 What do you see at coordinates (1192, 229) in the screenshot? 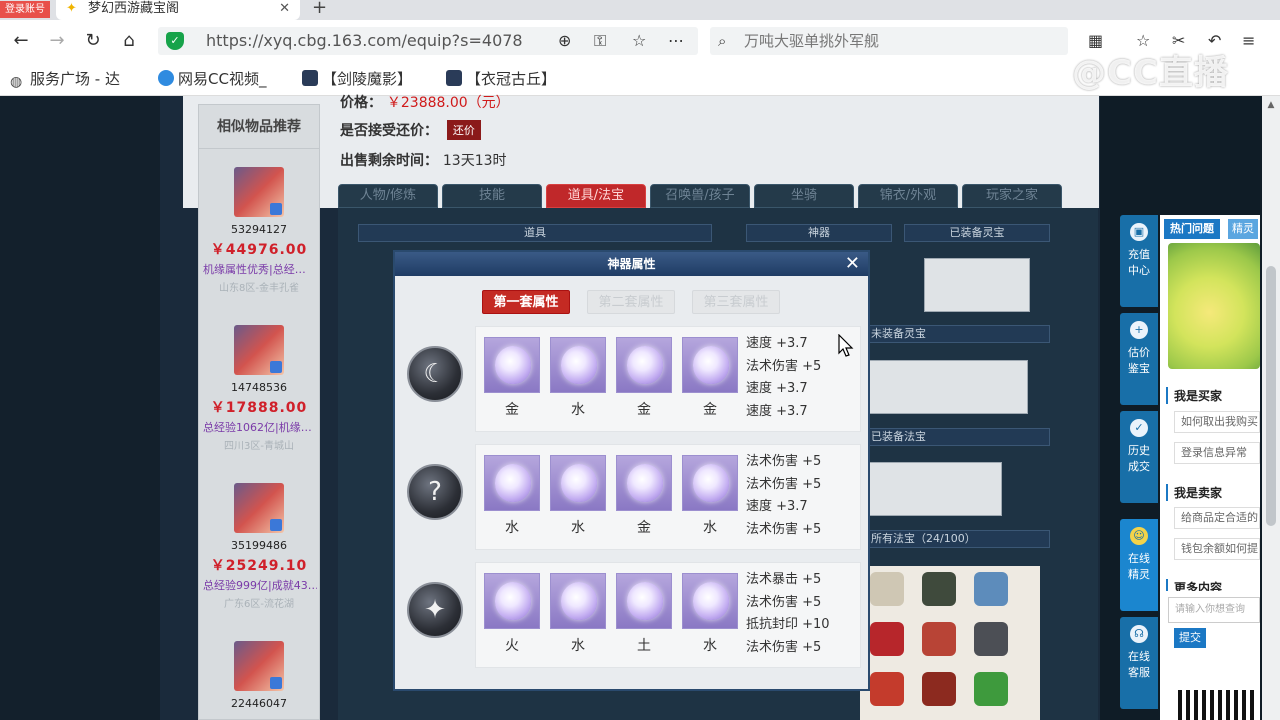
I see `help-tab-hot: 热门问题` at bounding box center [1192, 229].